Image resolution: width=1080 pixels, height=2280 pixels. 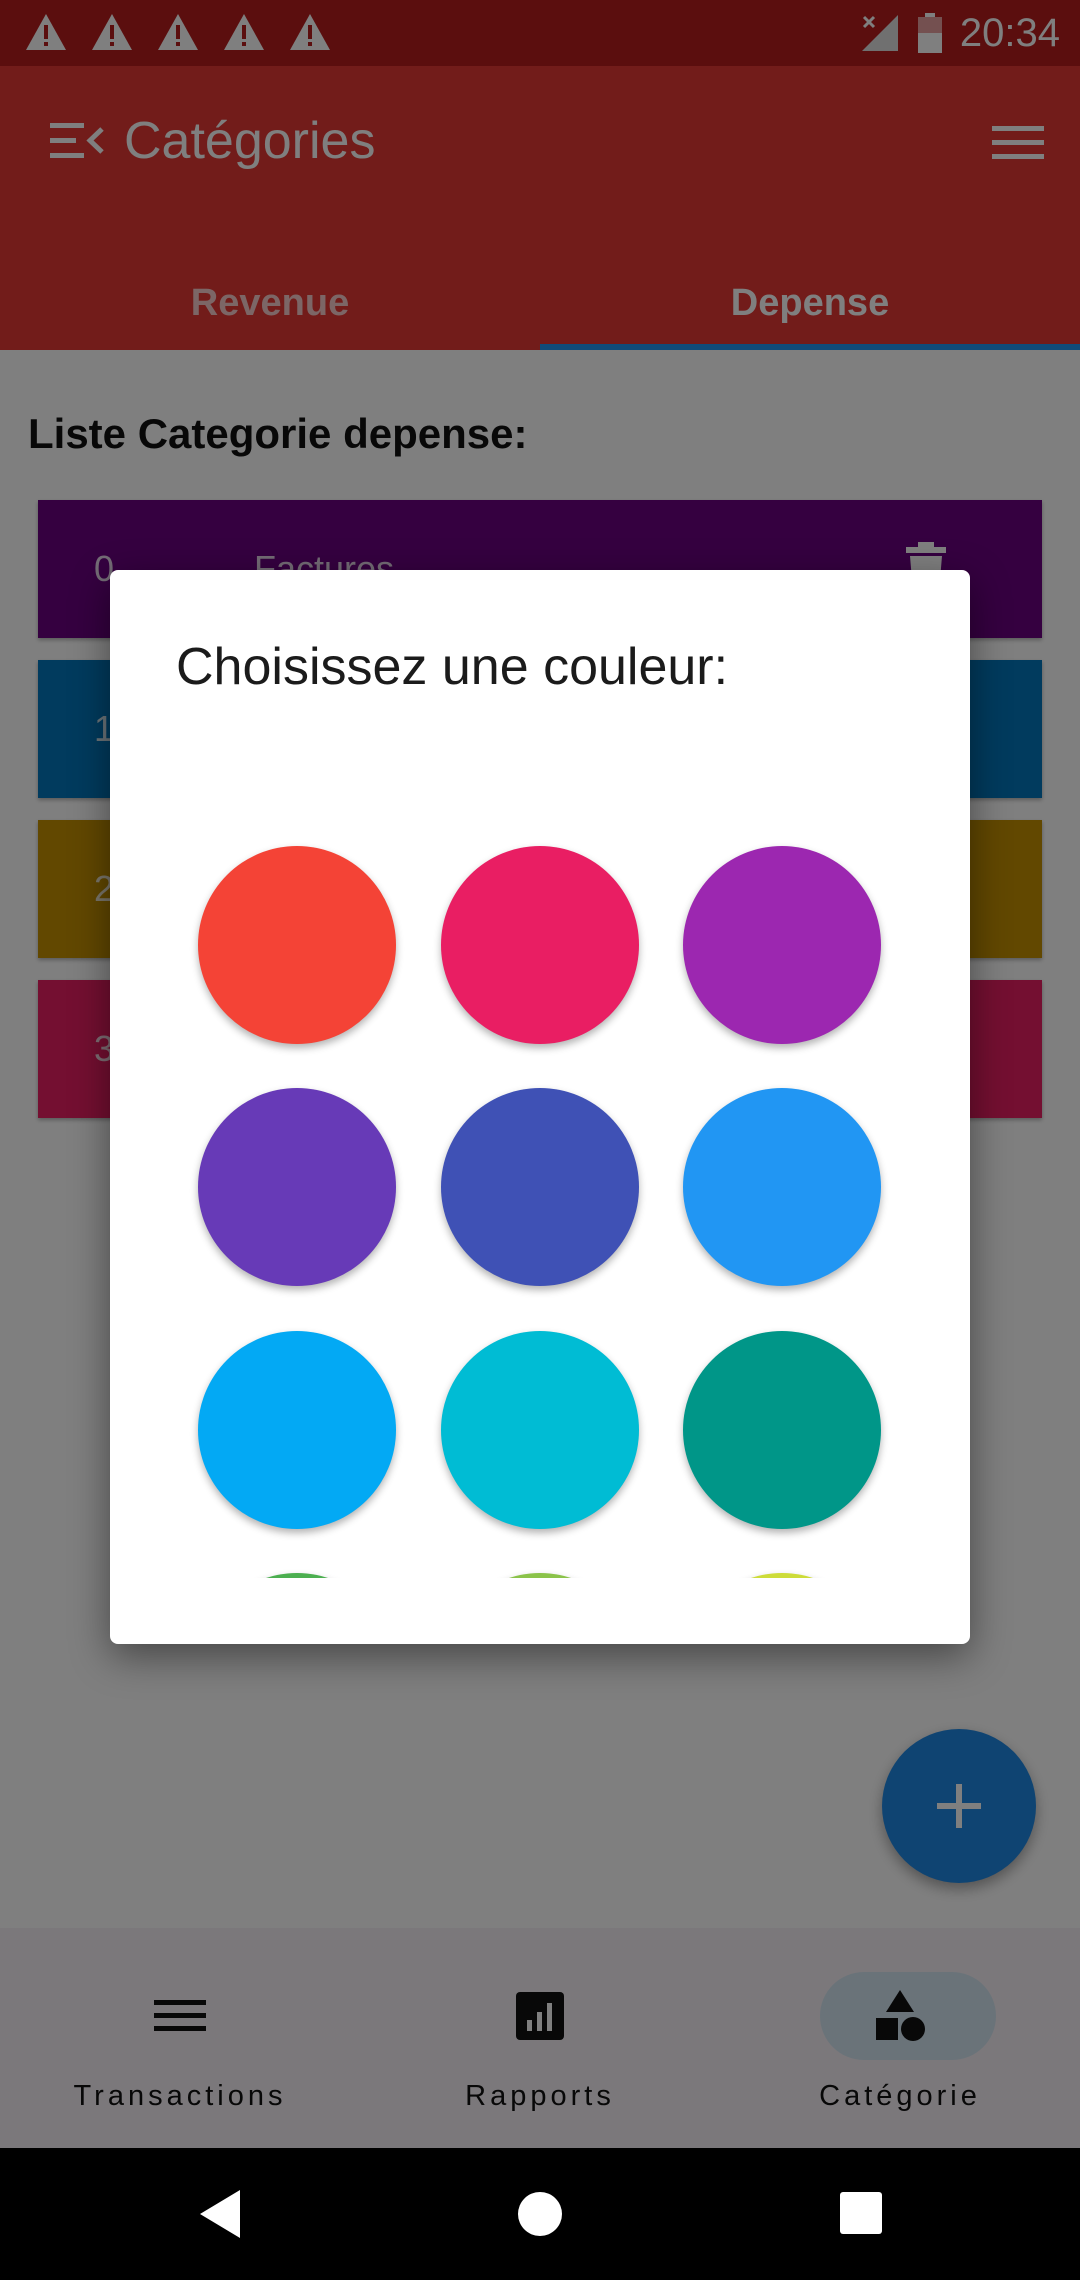 I want to click on dialog-title: Choisissez une couleur:, so click(x=452, y=667).